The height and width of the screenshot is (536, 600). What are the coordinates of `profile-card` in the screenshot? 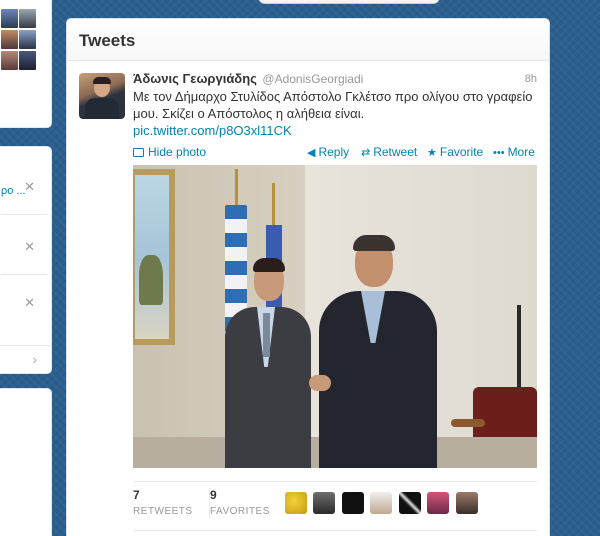 It's located at (26, 64).